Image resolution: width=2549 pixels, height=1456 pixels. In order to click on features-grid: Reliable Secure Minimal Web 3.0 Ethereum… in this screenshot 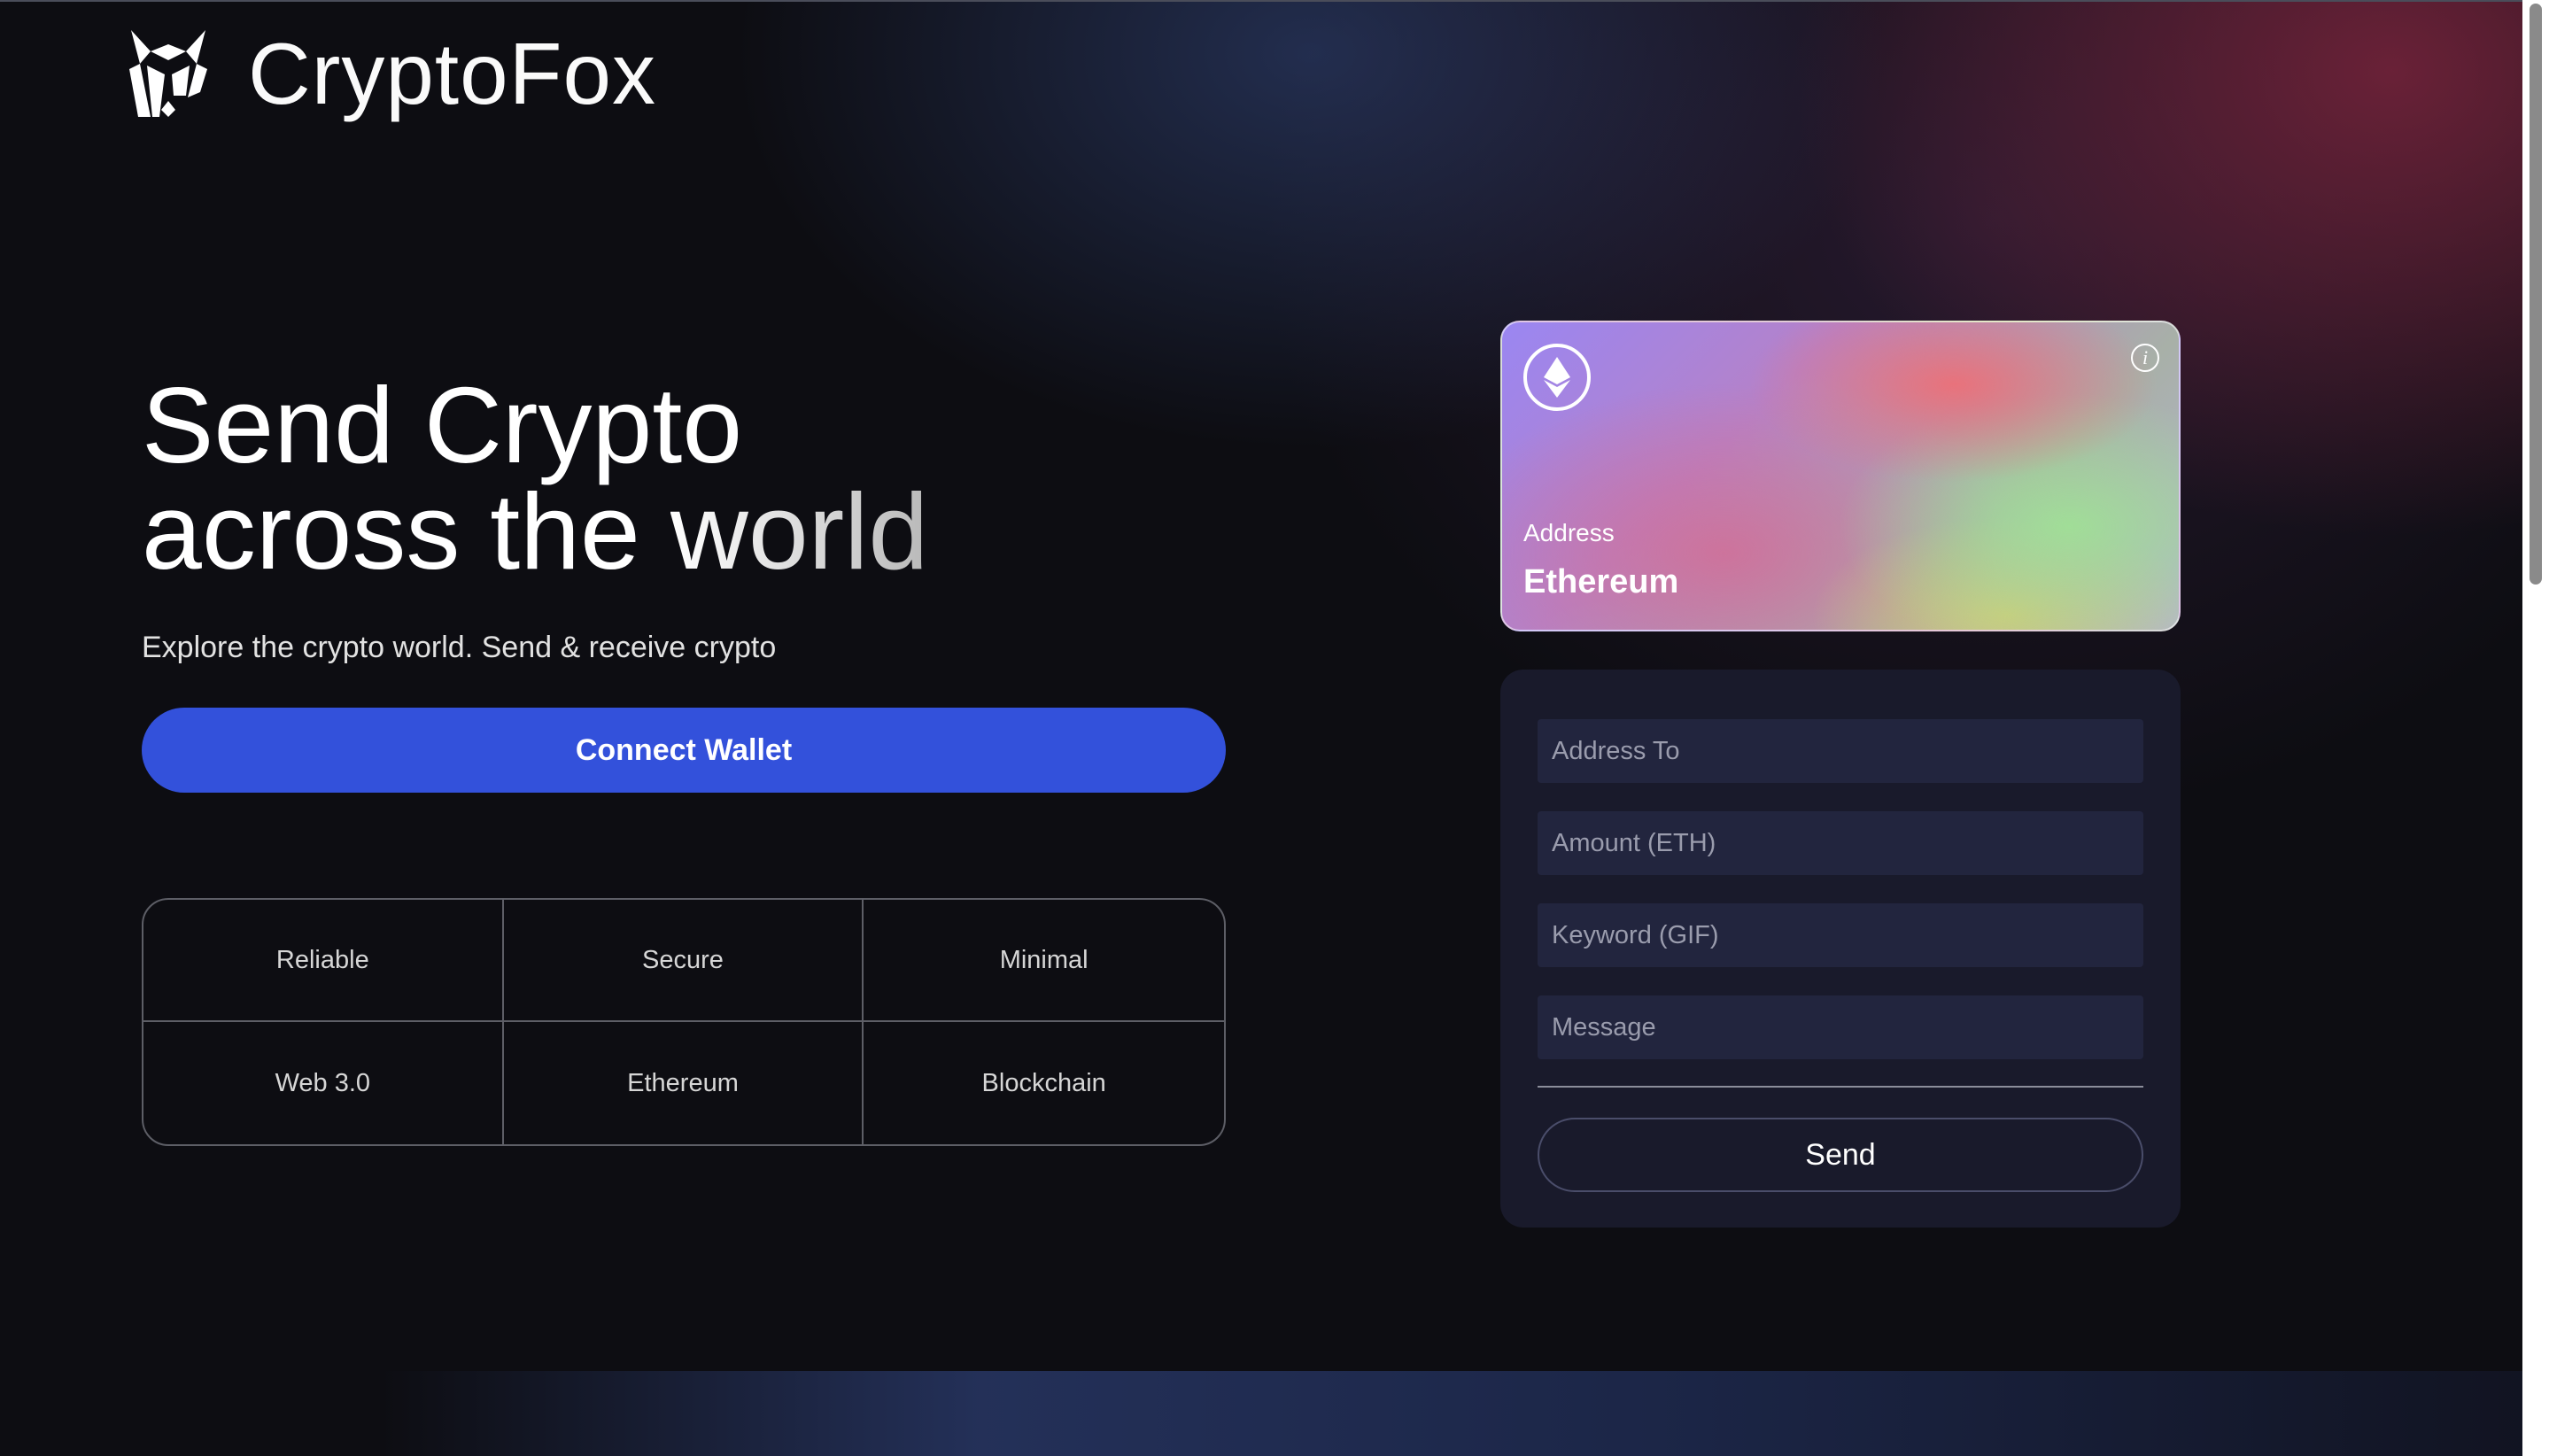, I will do `click(684, 1022)`.